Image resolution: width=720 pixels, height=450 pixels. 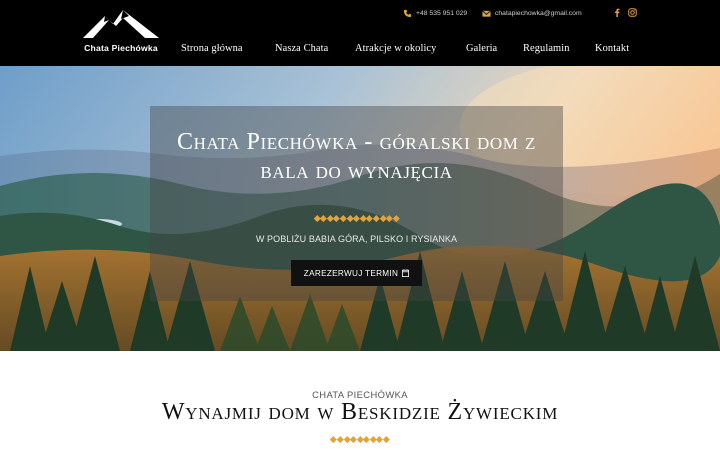 What do you see at coordinates (395, 48) in the screenshot?
I see `nav-attractions: Atrakcje w okolicy` at bounding box center [395, 48].